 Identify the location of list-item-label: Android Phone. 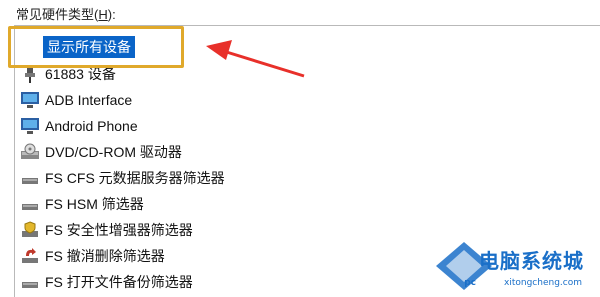
(91, 126).